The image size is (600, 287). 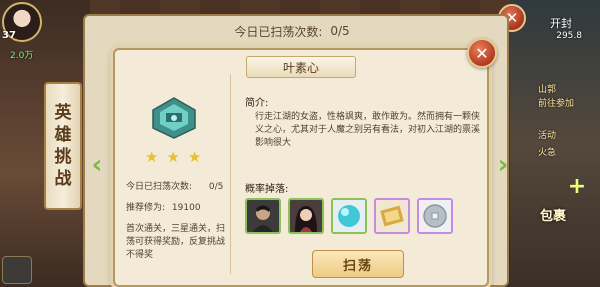 I want to click on sweep-count-row: 今日已扫荡次数: 0/5, so click(x=174, y=185).